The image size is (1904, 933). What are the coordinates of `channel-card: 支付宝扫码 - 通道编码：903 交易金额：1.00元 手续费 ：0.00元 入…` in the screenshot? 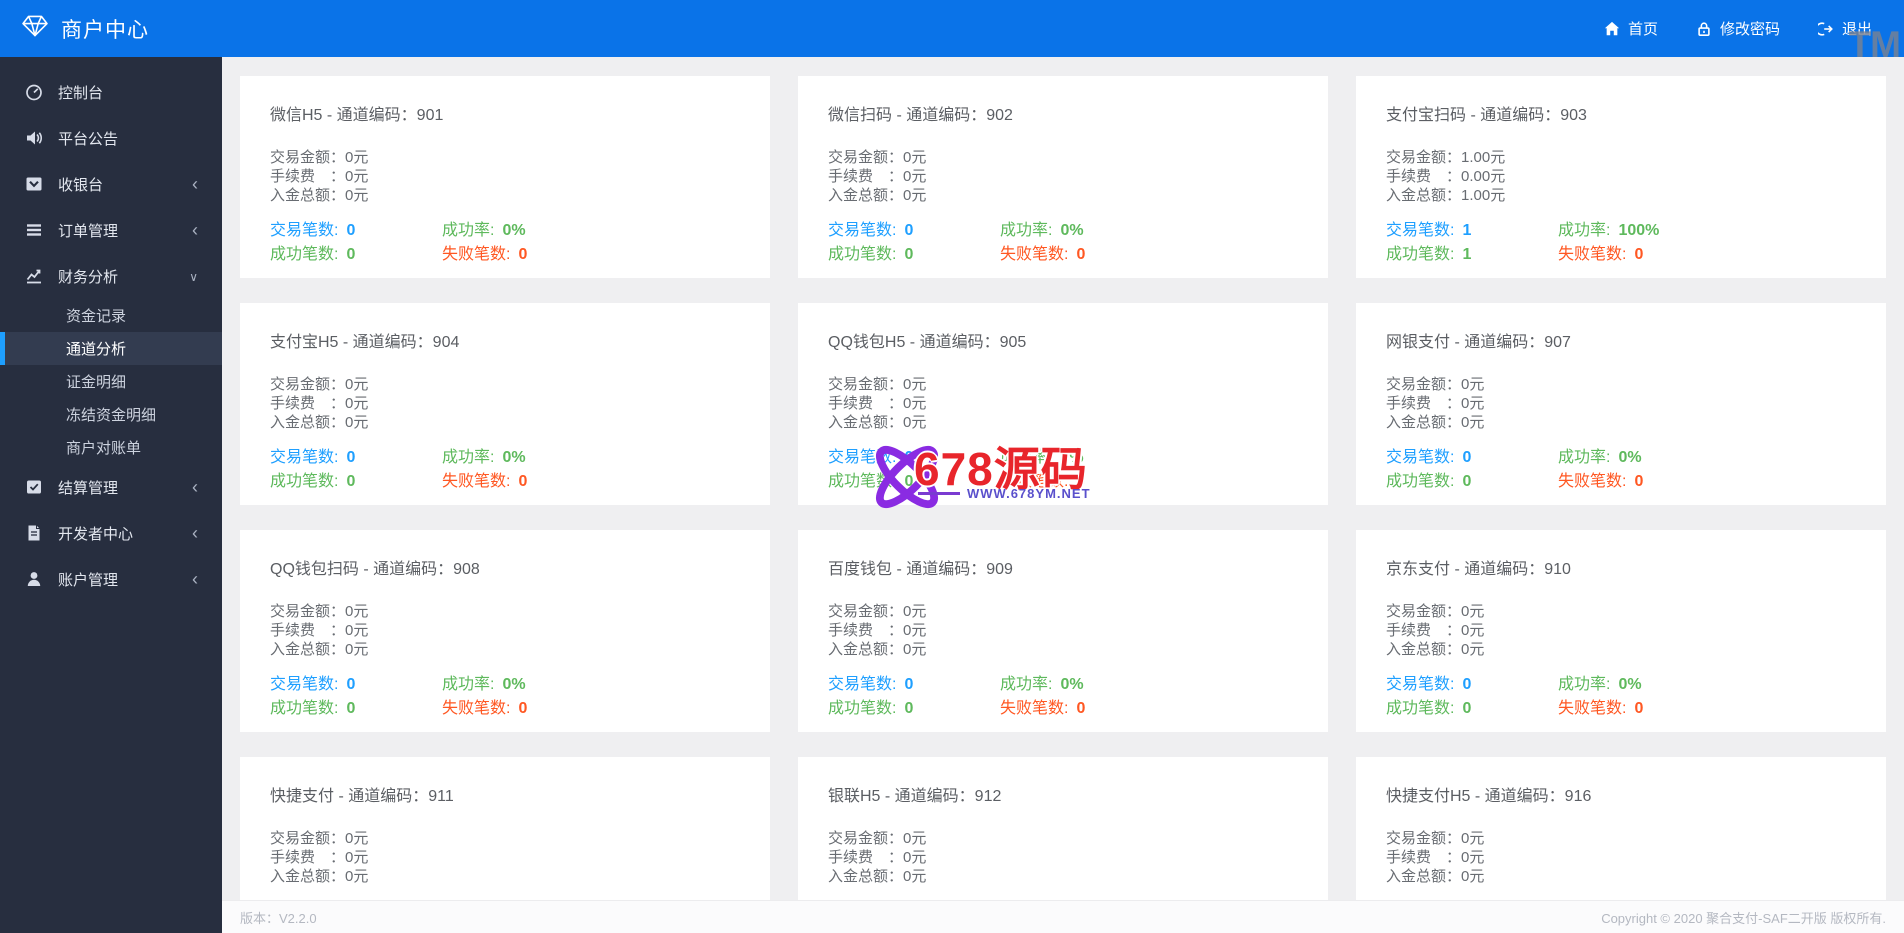 It's located at (1621, 177).